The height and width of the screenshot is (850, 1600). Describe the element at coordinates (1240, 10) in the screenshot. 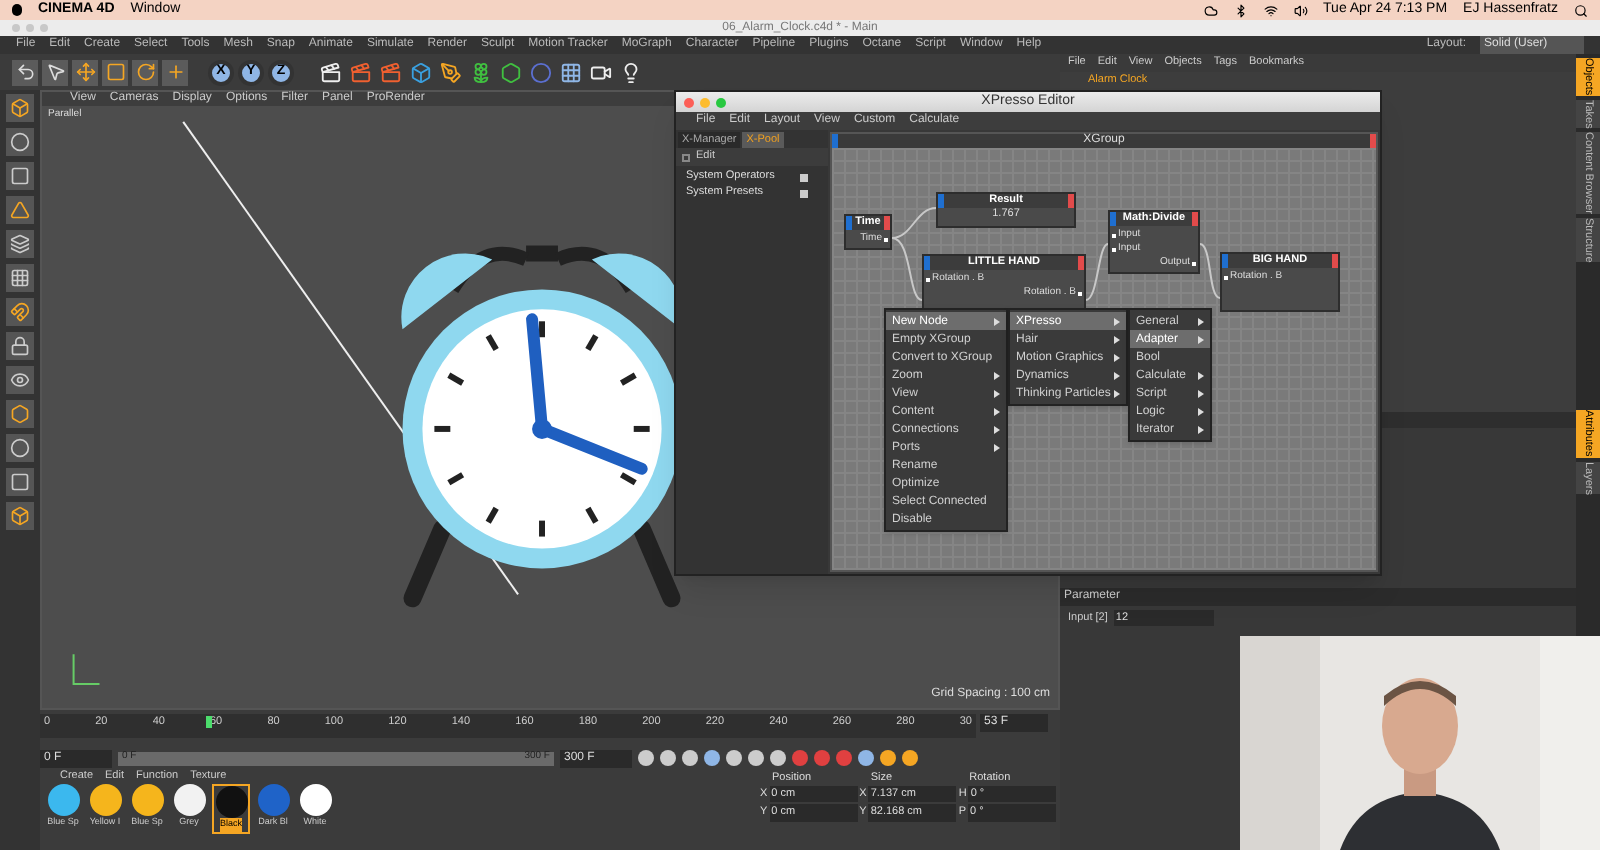

I see `bluetooth-icon` at that location.